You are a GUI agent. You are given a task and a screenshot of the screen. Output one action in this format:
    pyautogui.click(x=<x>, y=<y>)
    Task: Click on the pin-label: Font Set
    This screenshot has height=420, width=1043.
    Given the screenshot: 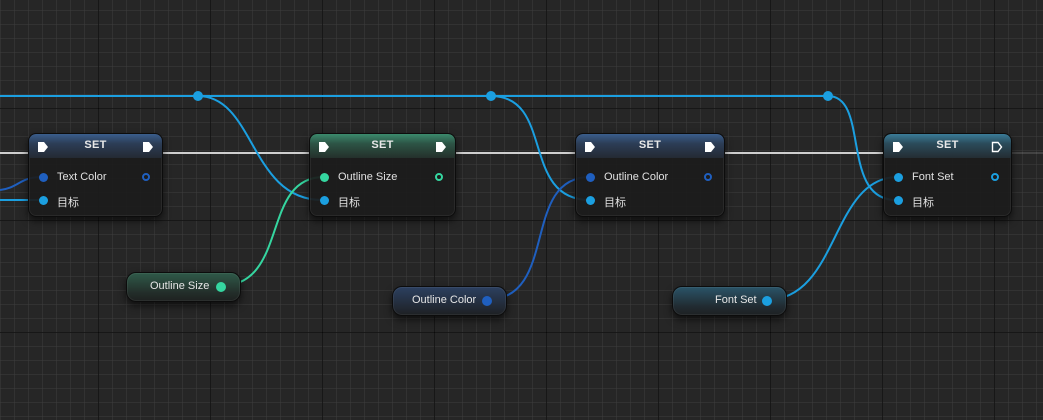 What is the action you would take?
    pyautogui.click(x=933, y=177)
    